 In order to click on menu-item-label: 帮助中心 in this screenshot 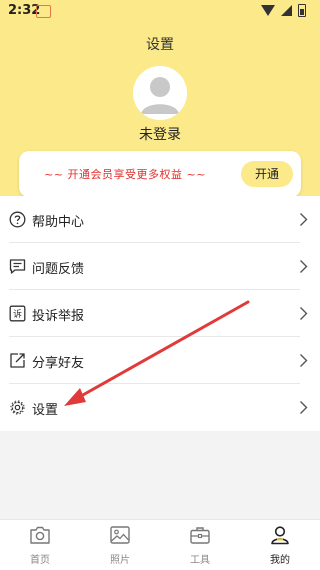, I will do `click(58, 222)`.